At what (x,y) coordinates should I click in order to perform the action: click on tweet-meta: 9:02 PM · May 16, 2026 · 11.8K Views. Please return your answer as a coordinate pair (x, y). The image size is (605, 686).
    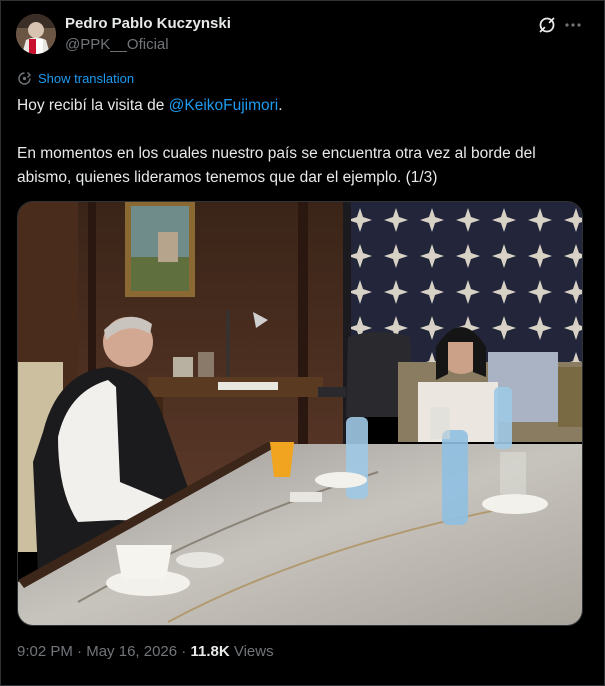
    Looking at the image, I should click on (145, 651).